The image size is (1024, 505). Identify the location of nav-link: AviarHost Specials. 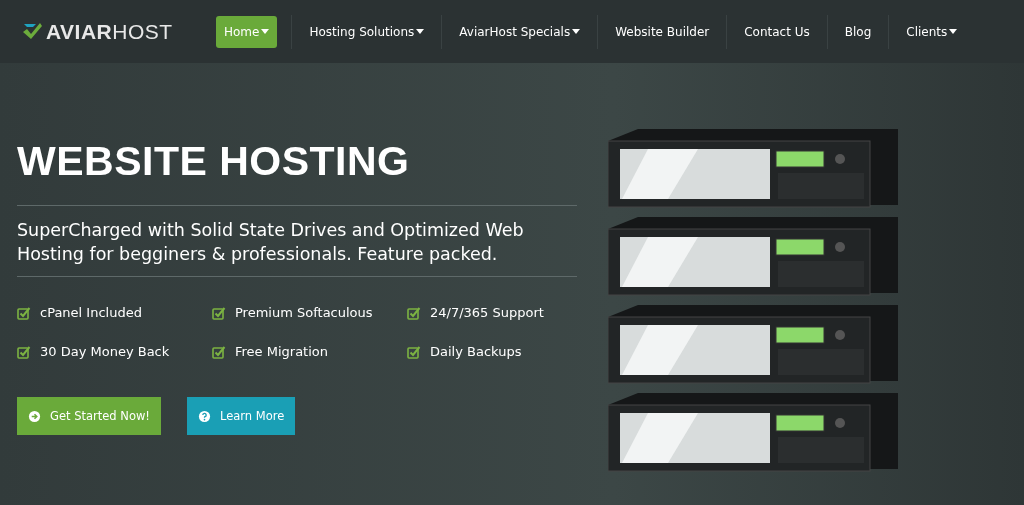
(520, 31).